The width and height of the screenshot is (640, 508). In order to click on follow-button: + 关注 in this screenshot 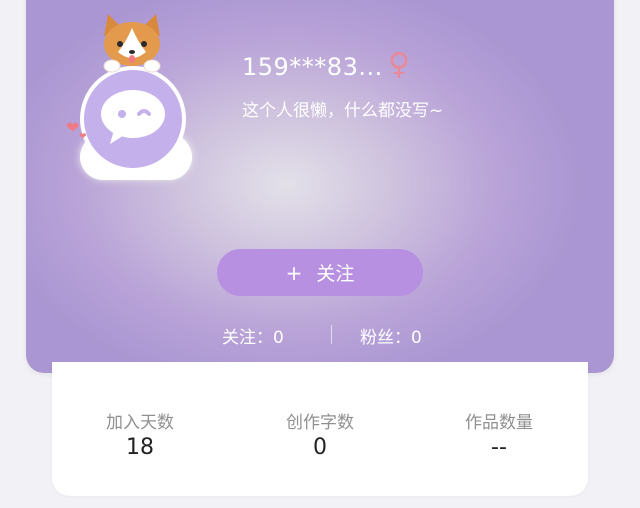, I will do `click(320, 272)`.